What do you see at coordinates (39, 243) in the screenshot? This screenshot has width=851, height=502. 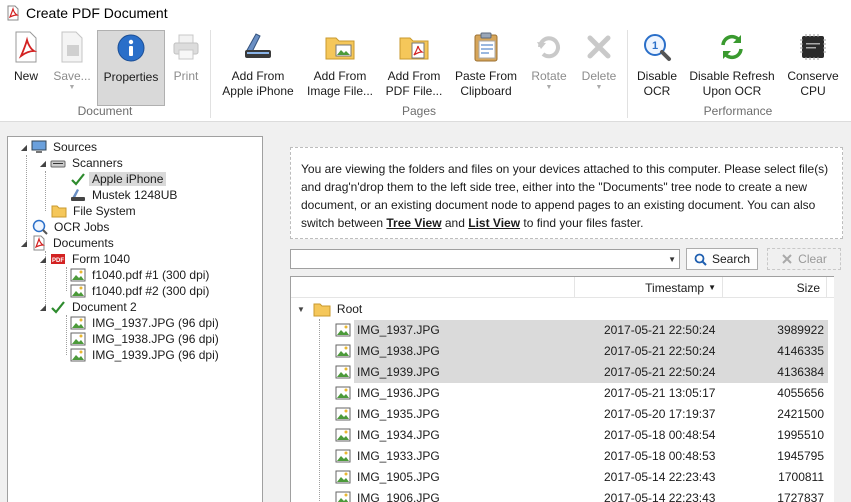 I see `pdf-icon` at bounding box center [39, 243].